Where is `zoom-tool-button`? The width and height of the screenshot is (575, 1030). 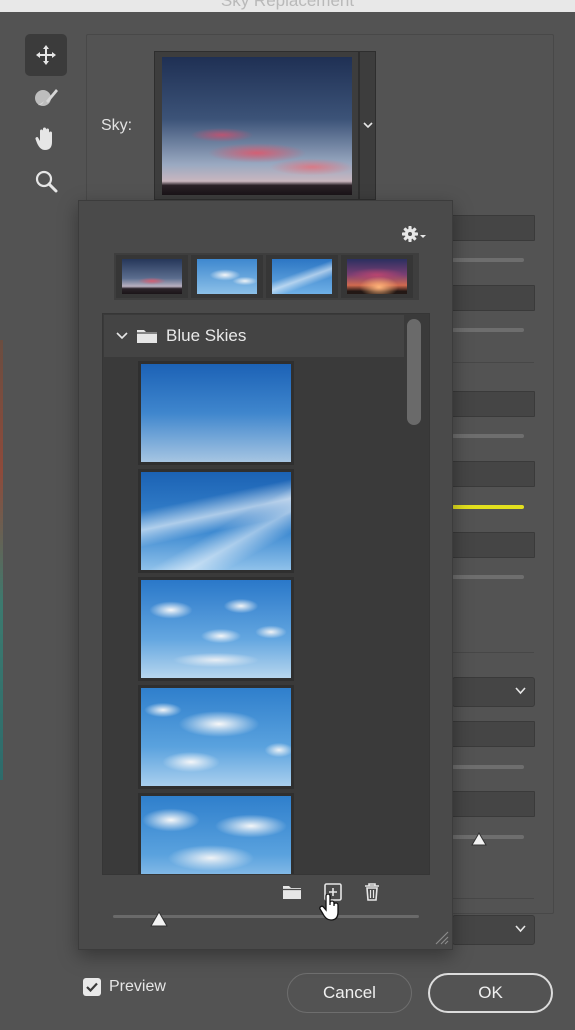
zoom-tool-button is located at coordinates (46, 181).